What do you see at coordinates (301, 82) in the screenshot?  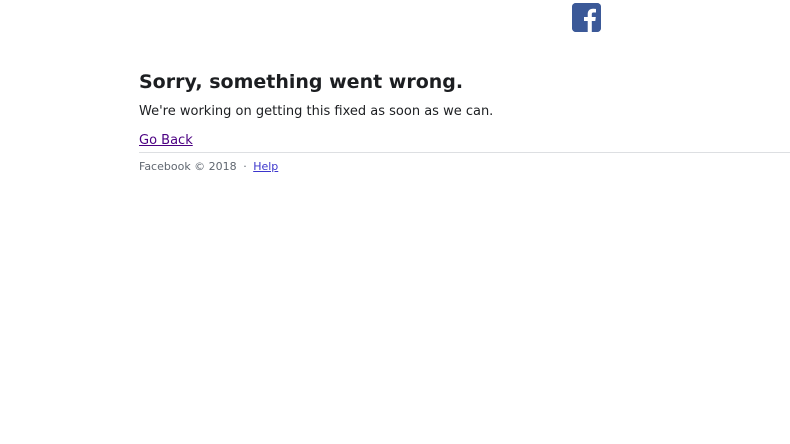 I see `error-title: Sorry, something went wrong.` at bounding box center [301, 82].